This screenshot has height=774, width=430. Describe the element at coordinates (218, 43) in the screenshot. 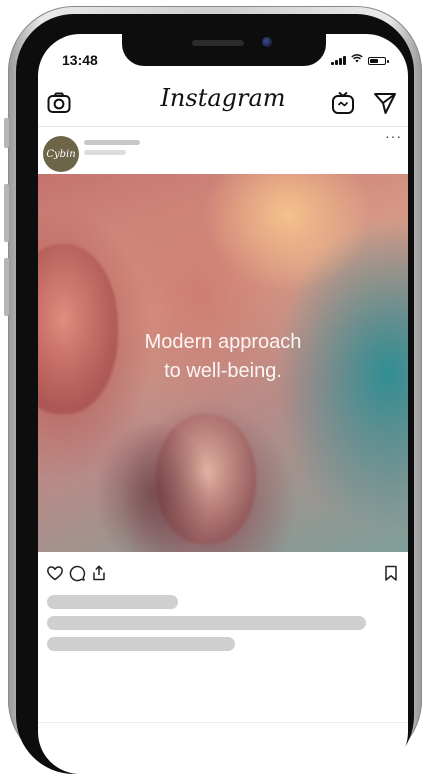

I see `speaker-grille` at that location.